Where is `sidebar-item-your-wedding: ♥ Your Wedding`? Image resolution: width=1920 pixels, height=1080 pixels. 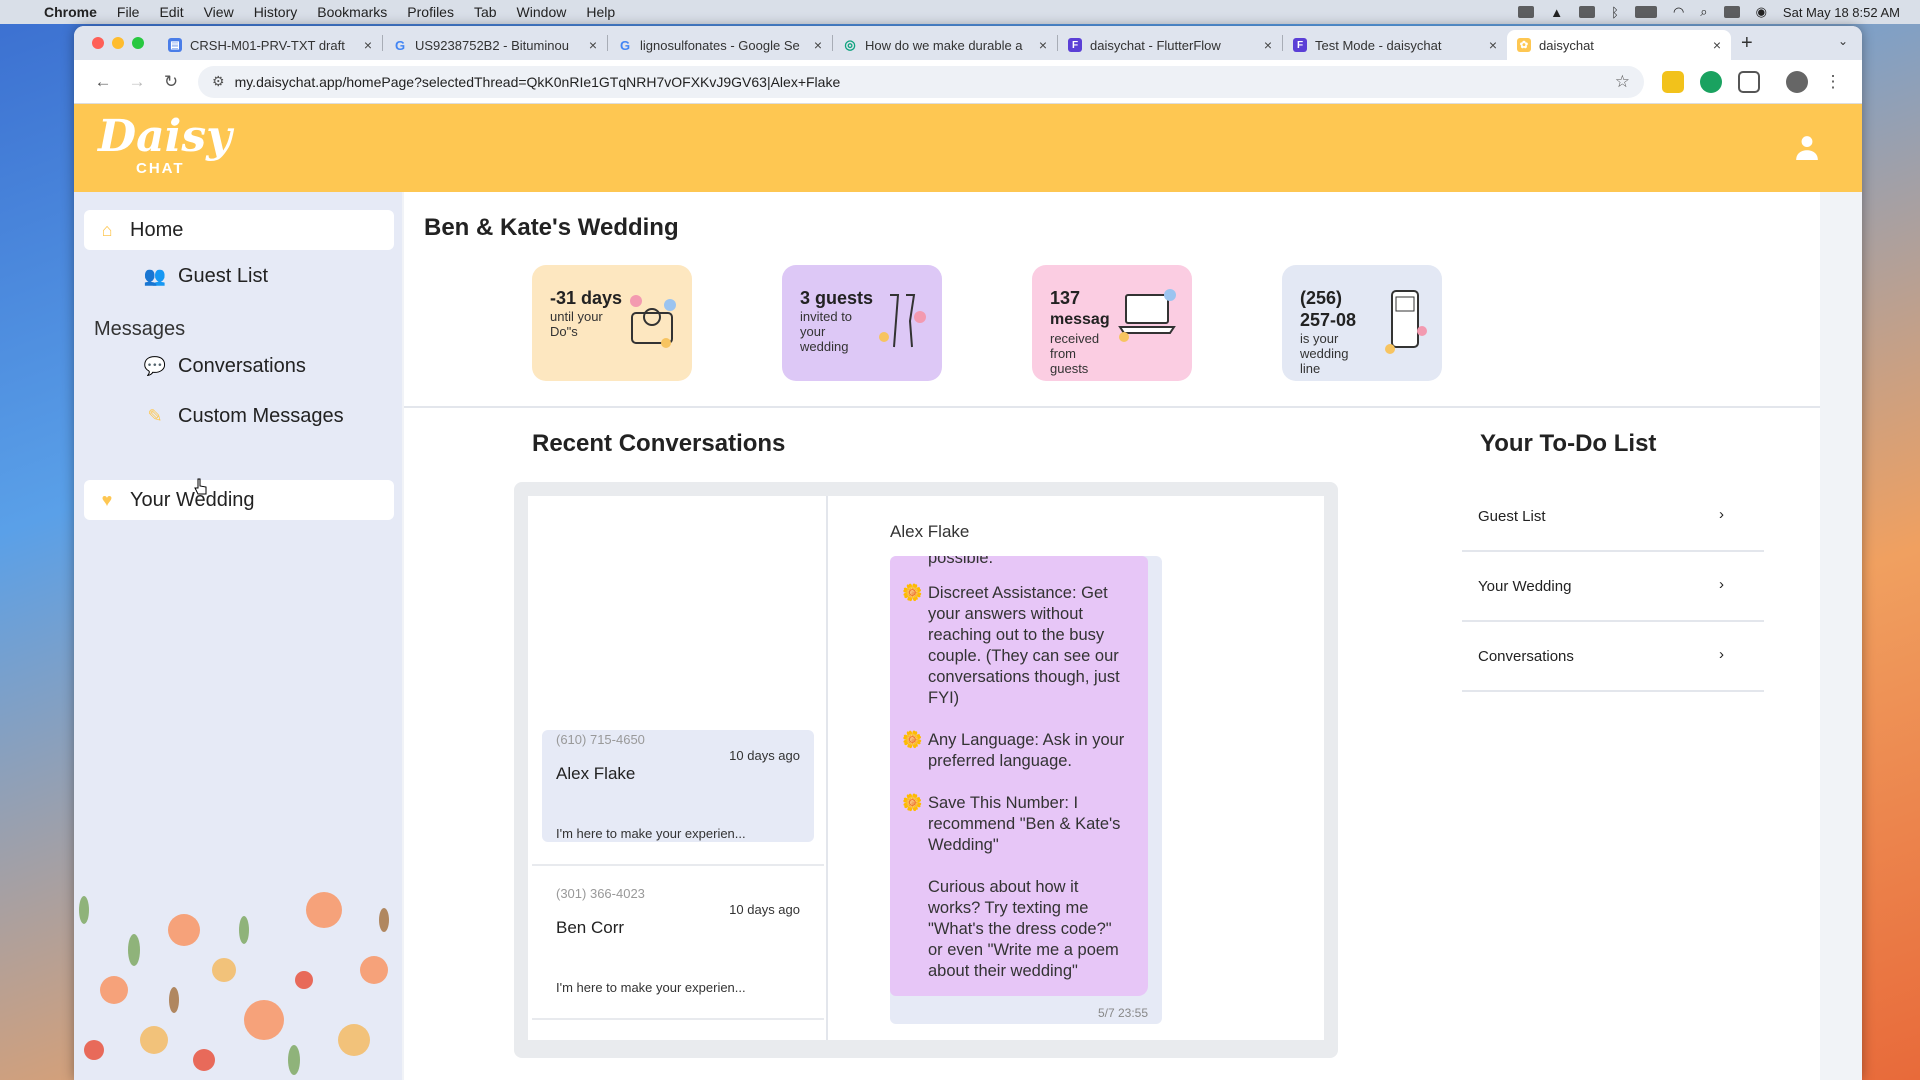
sidebar-item-your-wedding: ♥ Your Wedding is located at coordinates (239, 500).